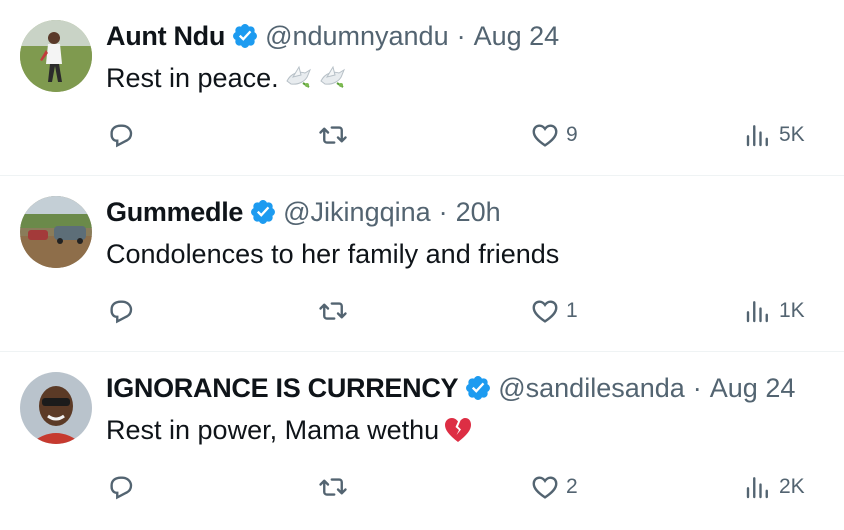 This screenshot has width=844, height=530. Describe the element at coordinates (357, 36) in the screenshot. I see `user-handle: @ndumnyandu` at that location.